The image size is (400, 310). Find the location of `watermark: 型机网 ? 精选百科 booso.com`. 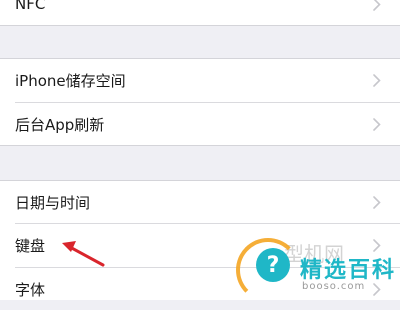

watermark: 型机网 ? 精选百科 booso.com is located at coordinates (318, 270).